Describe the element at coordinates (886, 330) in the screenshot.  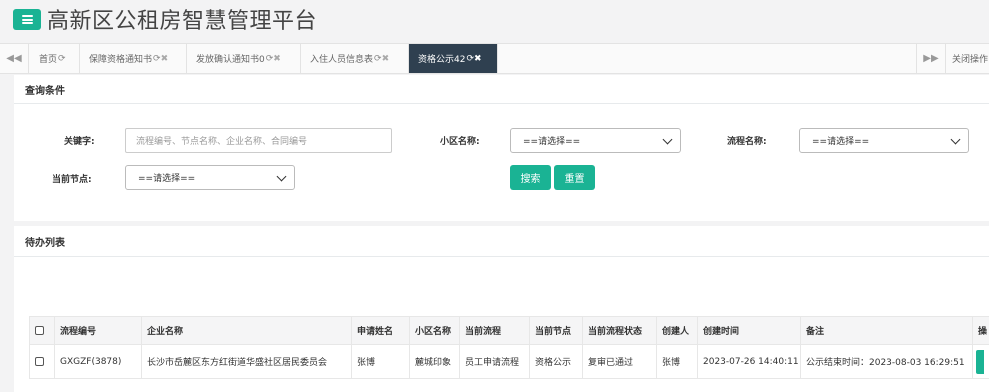
I see `column-header: 备注` at that location.